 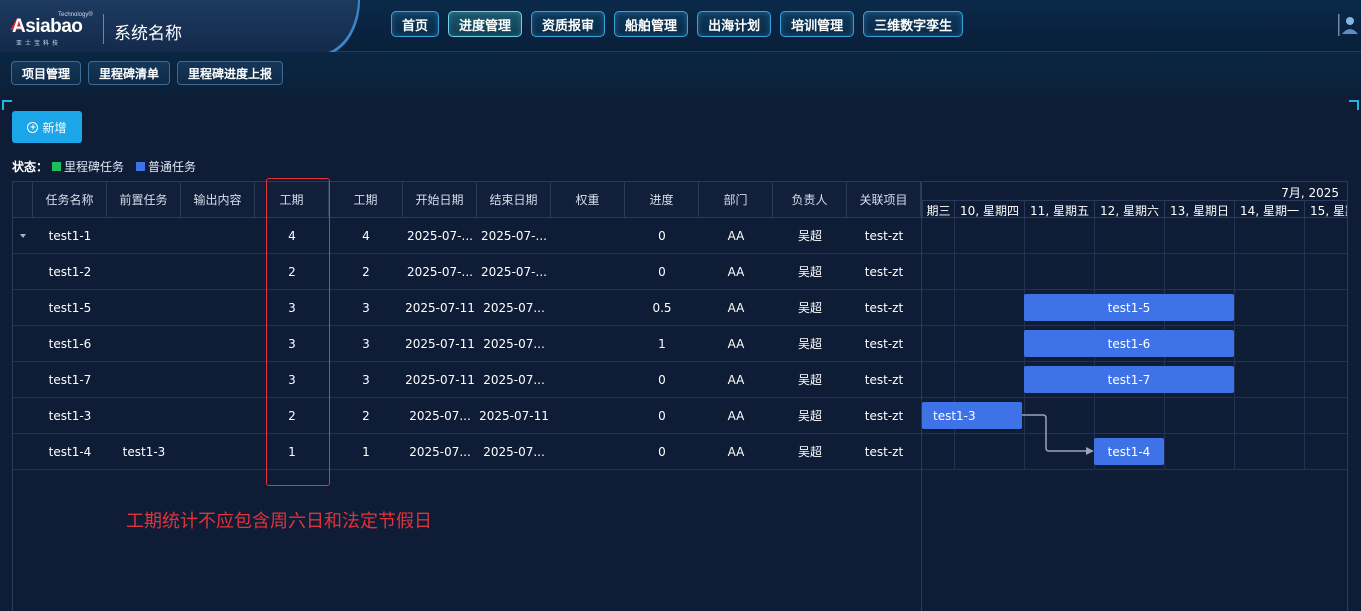 What do you see at coordinates (1129, 307) in the screenshot?
I see `gantt-bar-test1-5: test1-5` at bounding box center [1129, 307].